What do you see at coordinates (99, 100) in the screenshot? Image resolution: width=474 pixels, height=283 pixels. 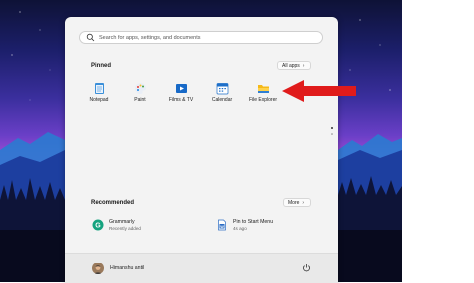 I see `app-label: Notepad` at bounding box center [99, 100].